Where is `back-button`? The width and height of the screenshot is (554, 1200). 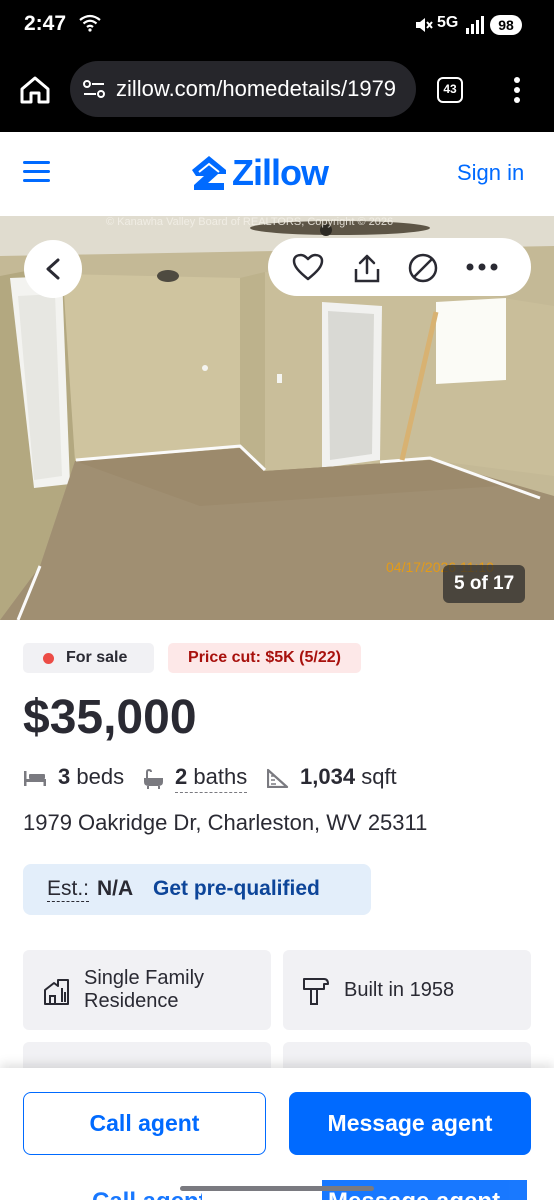 back-button is located at coordinates (53, 269).